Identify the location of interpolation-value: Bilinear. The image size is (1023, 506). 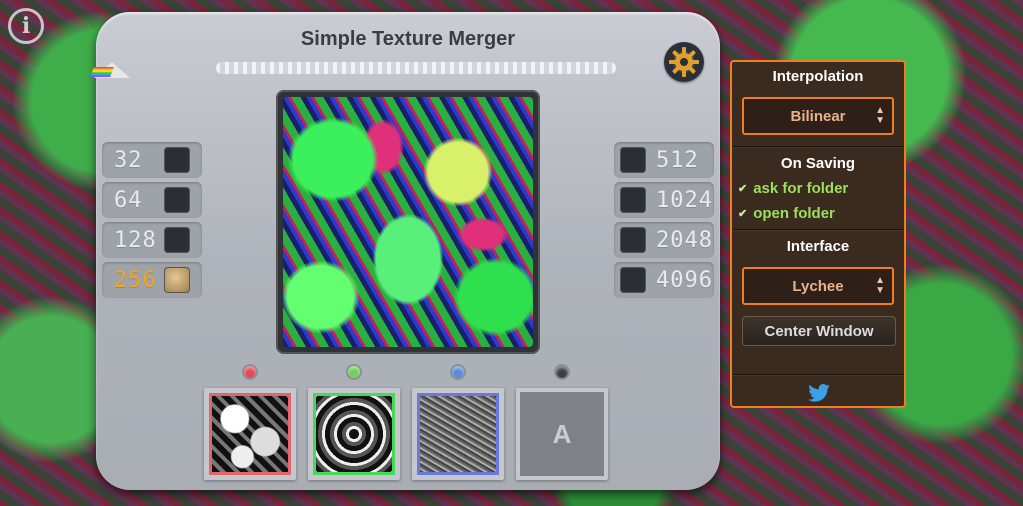
(818, 116).